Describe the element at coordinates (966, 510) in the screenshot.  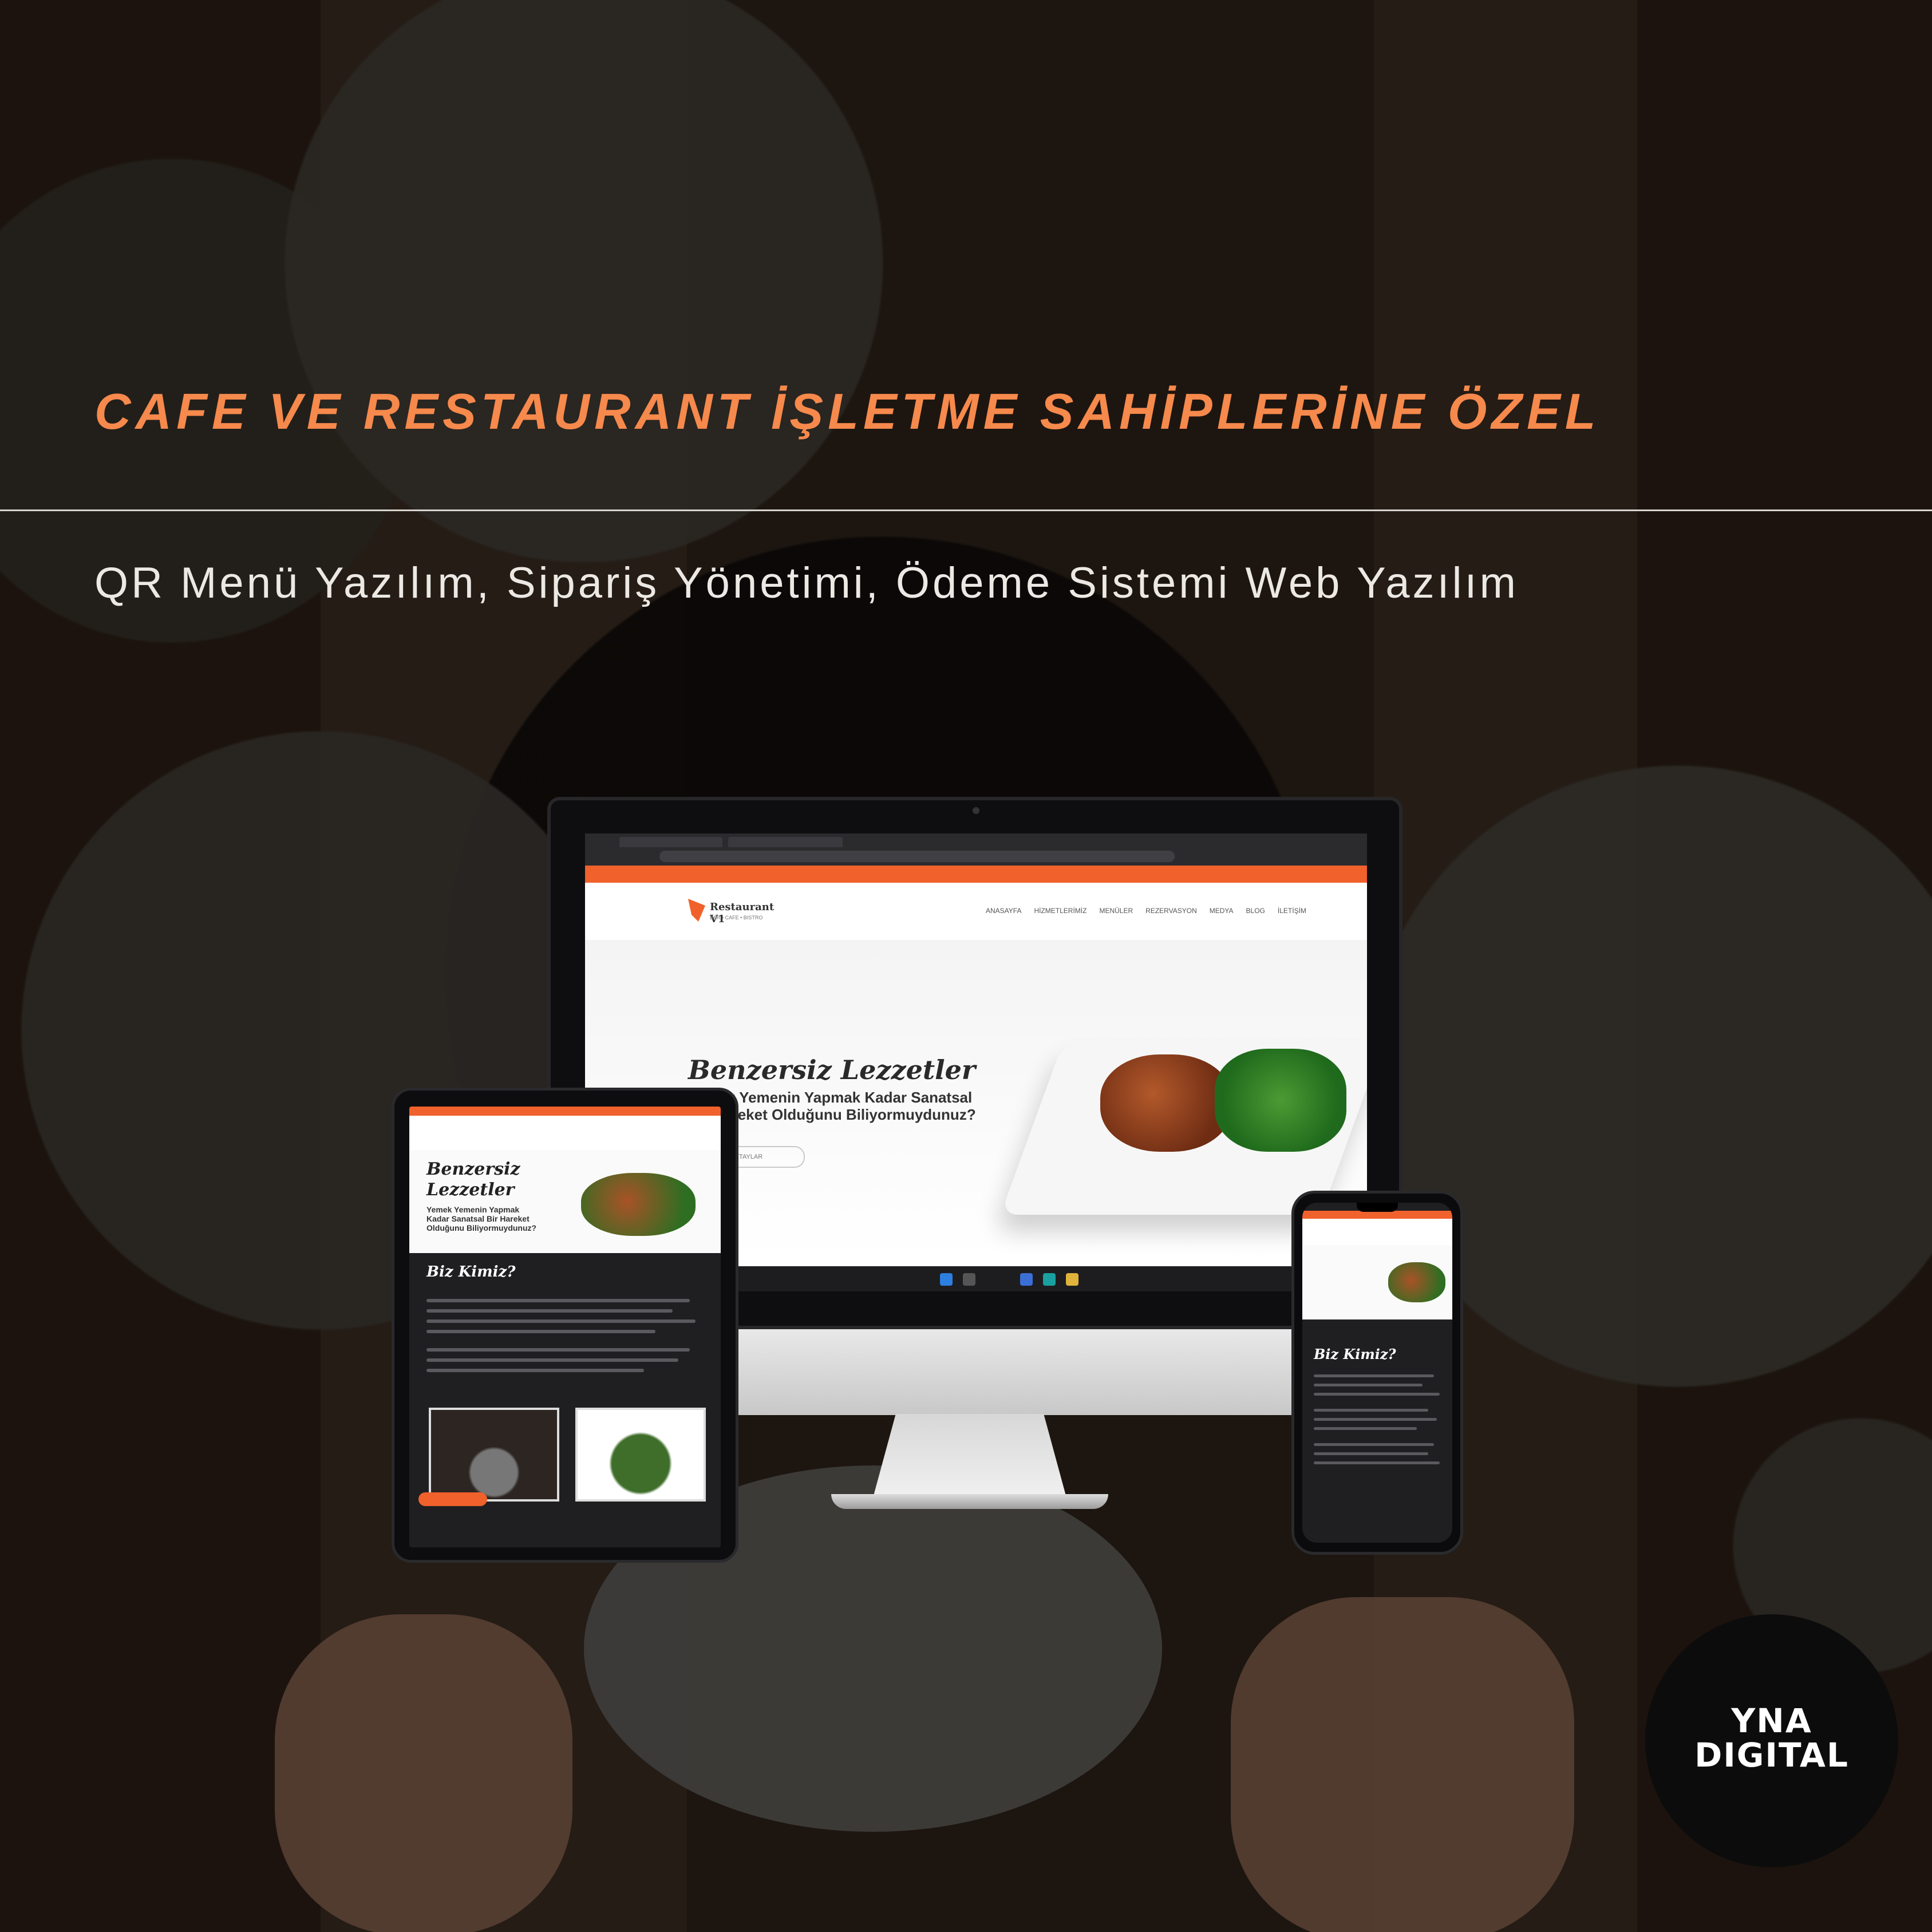
I see `divider` at that location.